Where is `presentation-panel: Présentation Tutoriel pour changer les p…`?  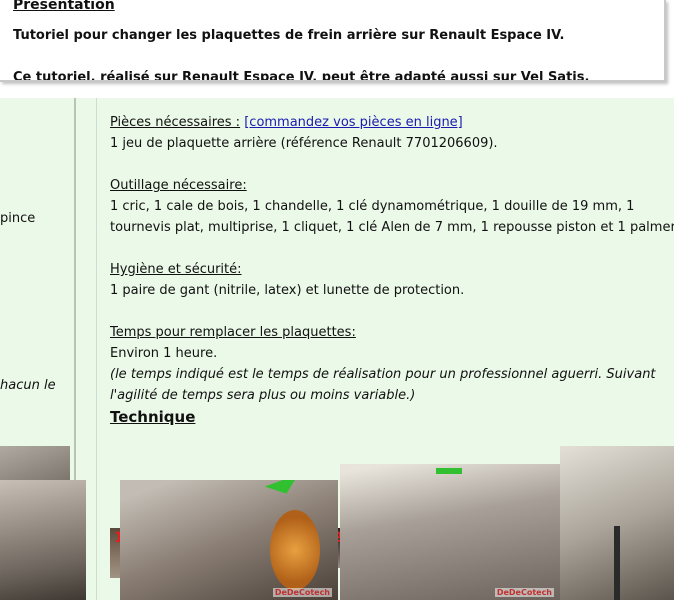 presentation-panel: Présentation Tutoriel pour changer les p… is located at coordinates (333, 41).